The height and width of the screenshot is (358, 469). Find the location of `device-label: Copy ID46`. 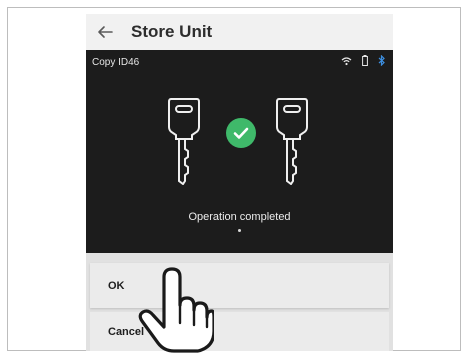

device-label: Copy ID46 is located at coordinates (116, 62).